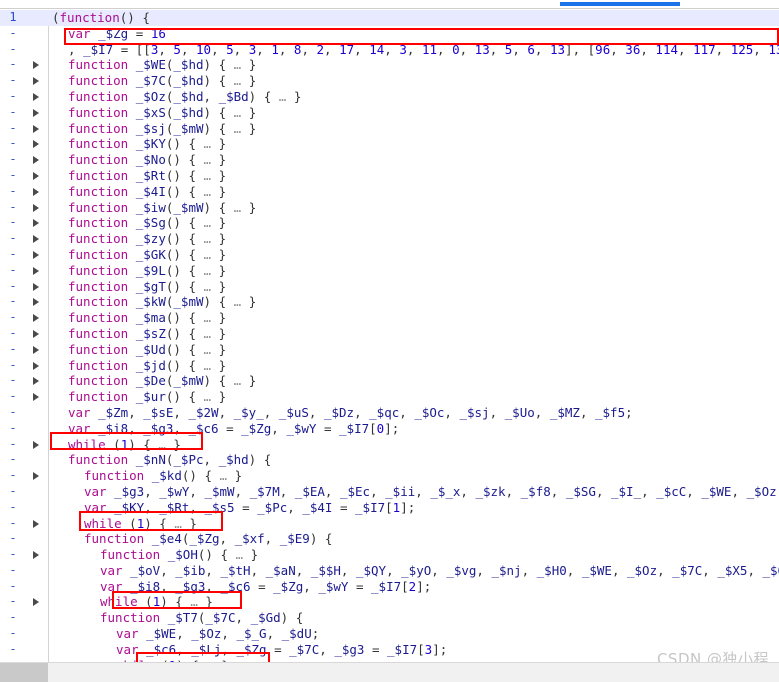 The height and width of the screenshot is (682, 779). Describe the element at coordinates (185, 96) in the screenshot. I see `code-line-text: function _$Oz(_$hd, _$Bd) { … }` at that location.